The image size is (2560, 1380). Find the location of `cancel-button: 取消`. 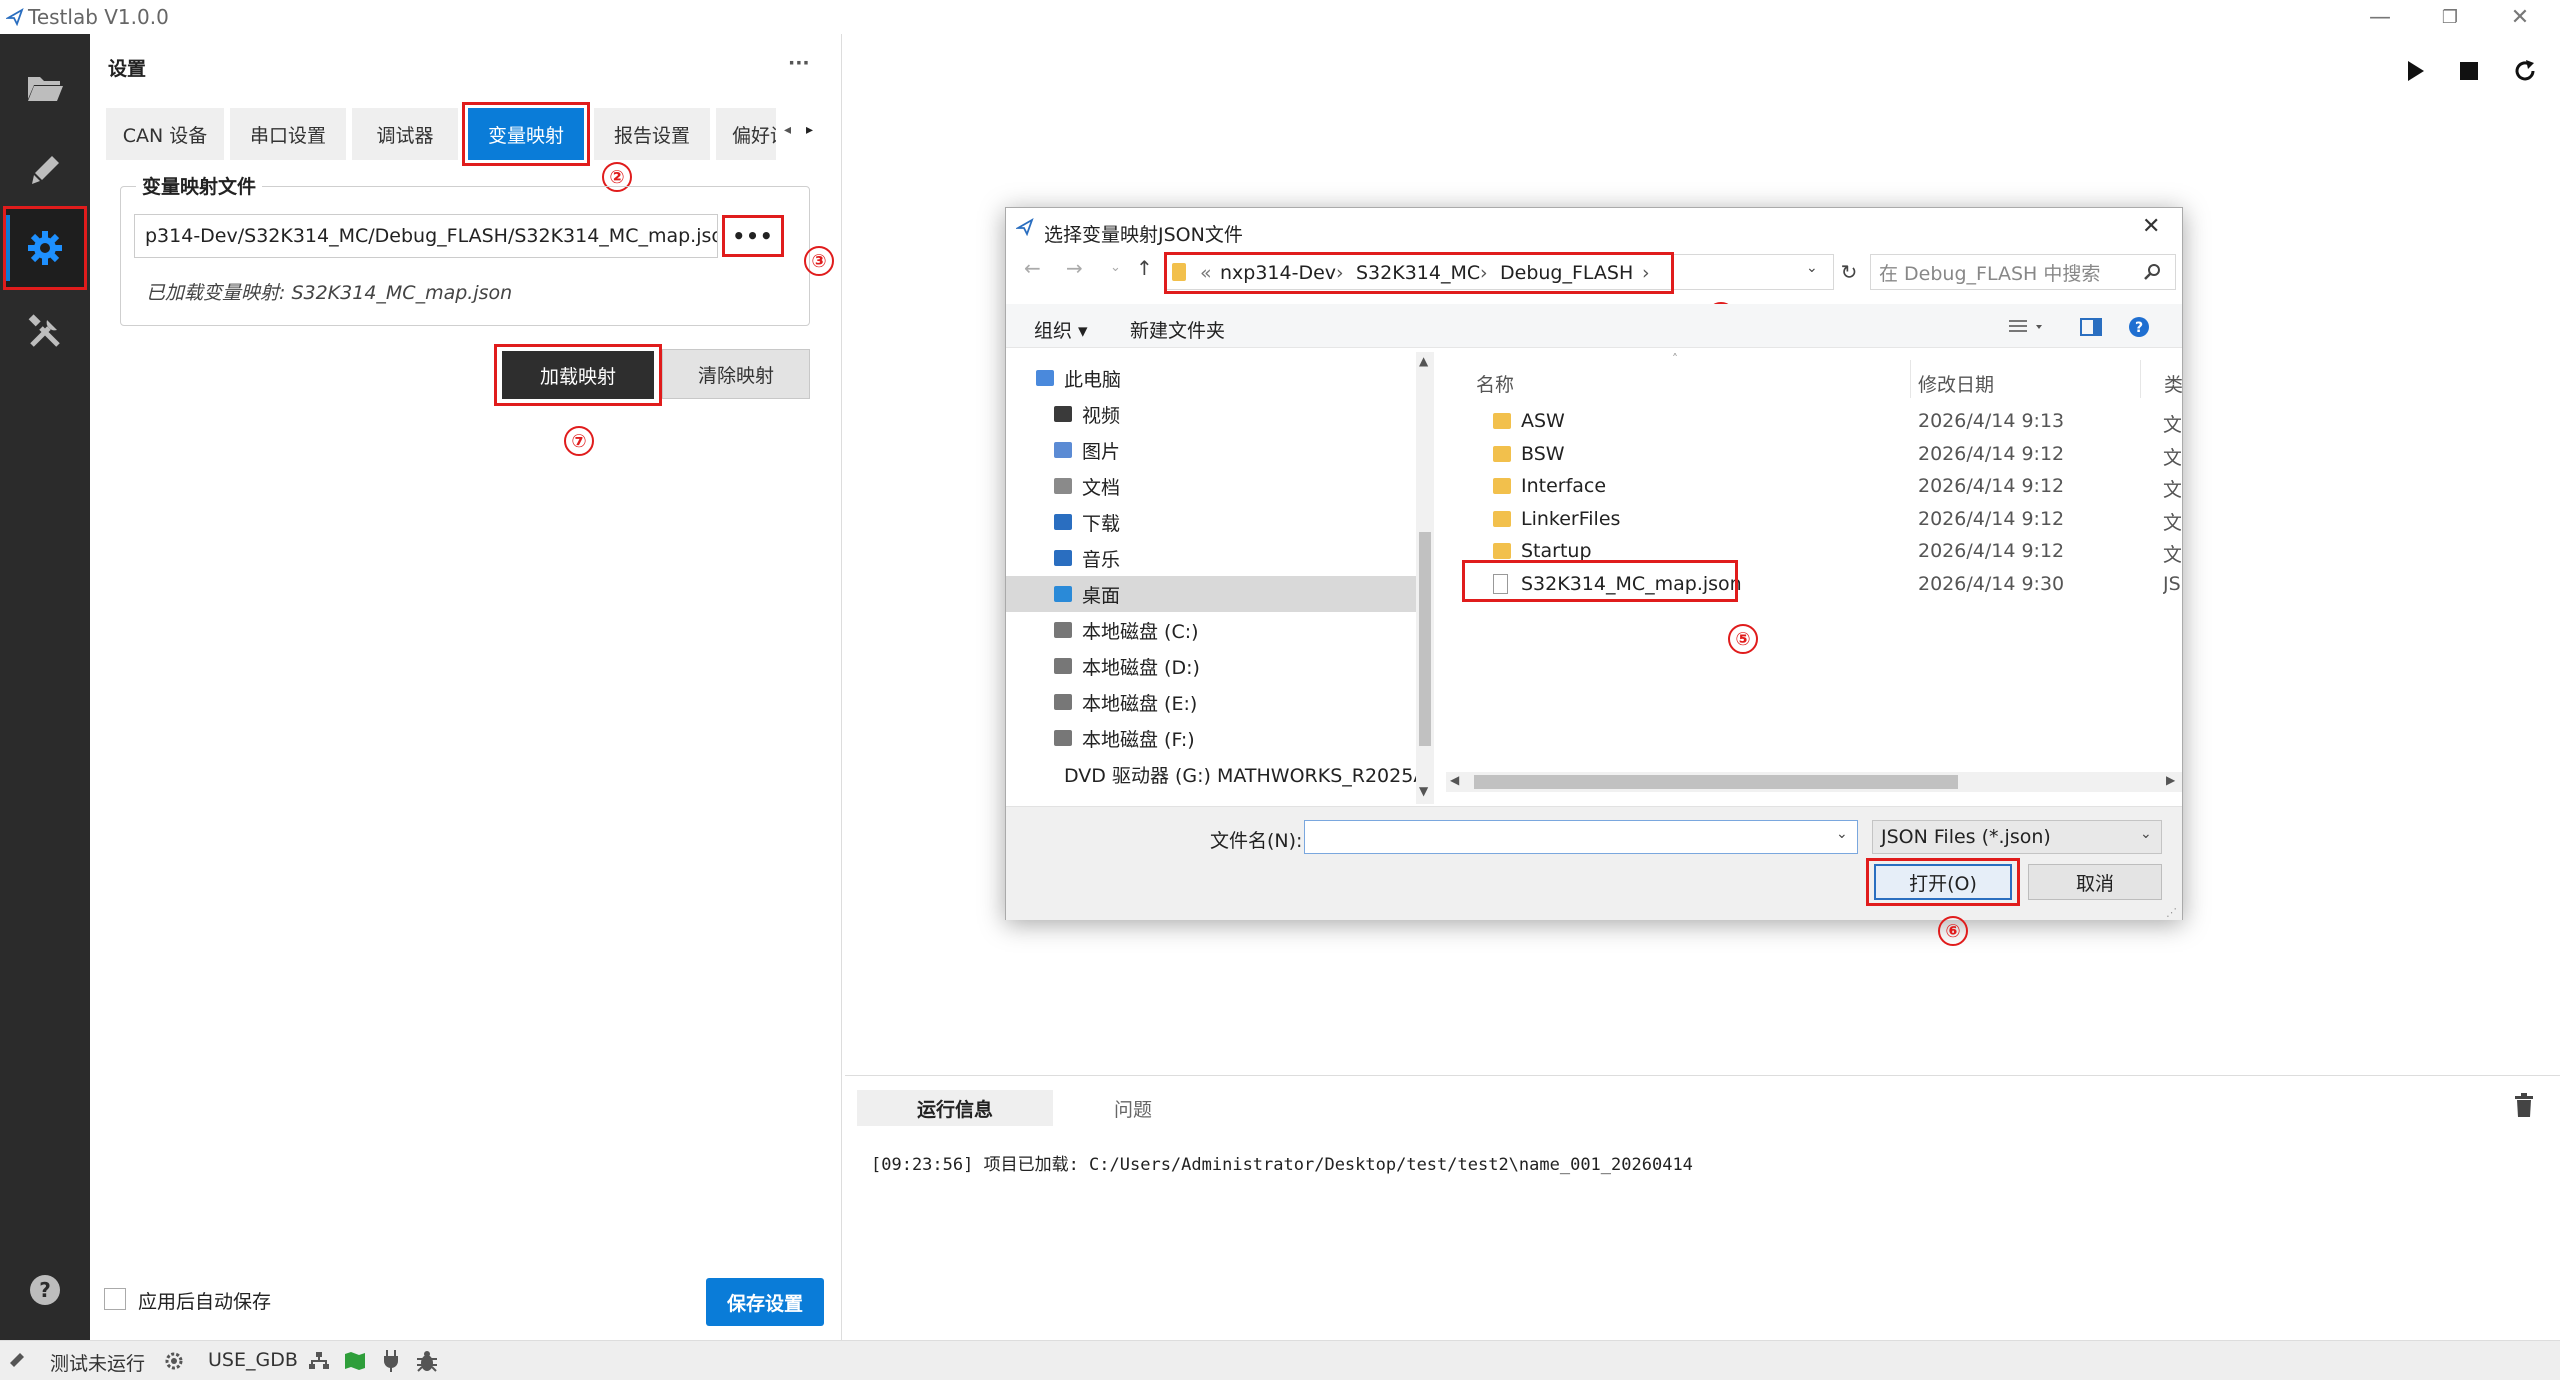

cancel-button: 取消 is located at coordinates (2095, 882).